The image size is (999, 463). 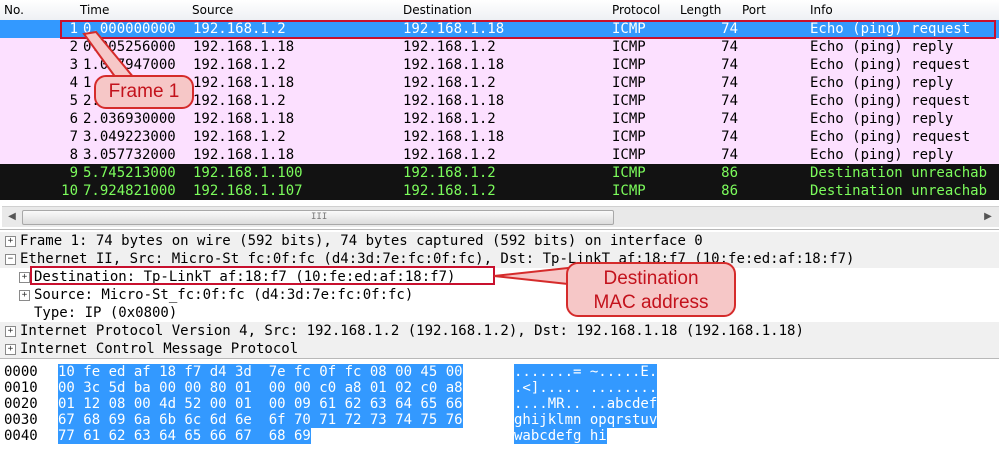 I want to click on frame-highlight-box, so click(x=528, y=29).